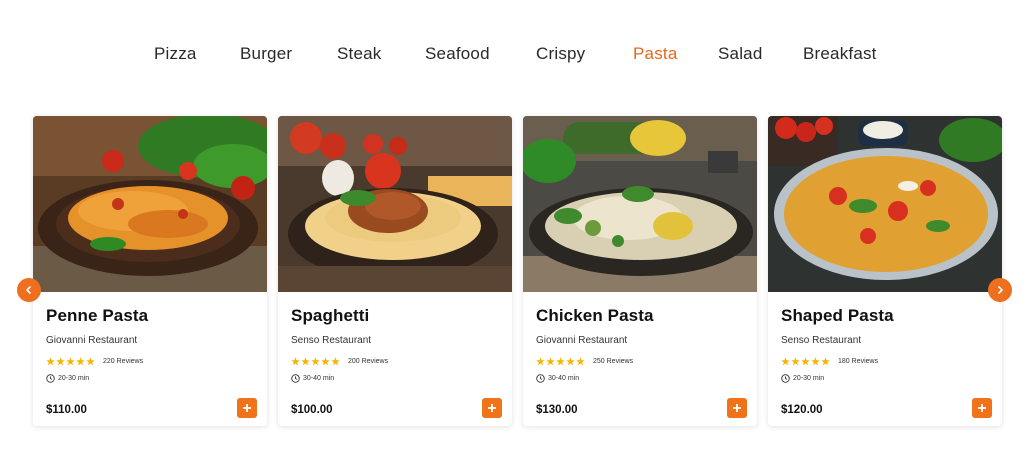 The image size is (1026, 466). What do you see at coordinates (885, 204) in the screenshot?
I see `shaped-pasta-photo` at bounding box center [885, 204].